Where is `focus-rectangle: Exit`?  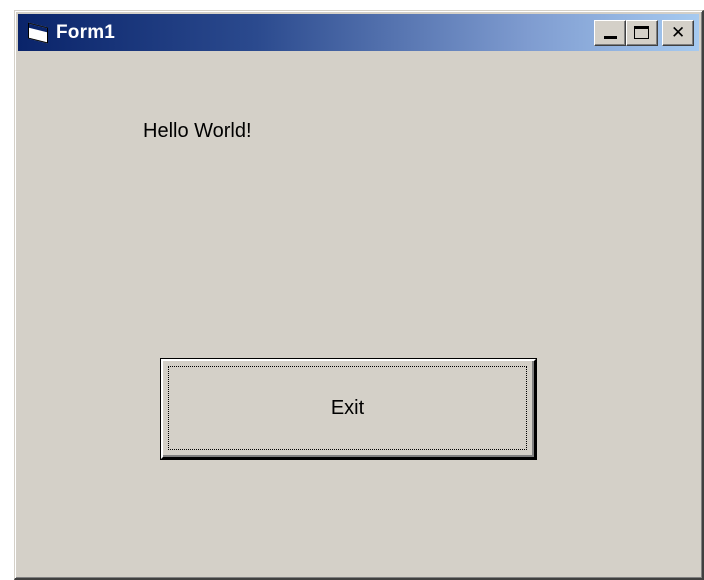 focus-rectangle: Exit is located at coordinates (347, 408).